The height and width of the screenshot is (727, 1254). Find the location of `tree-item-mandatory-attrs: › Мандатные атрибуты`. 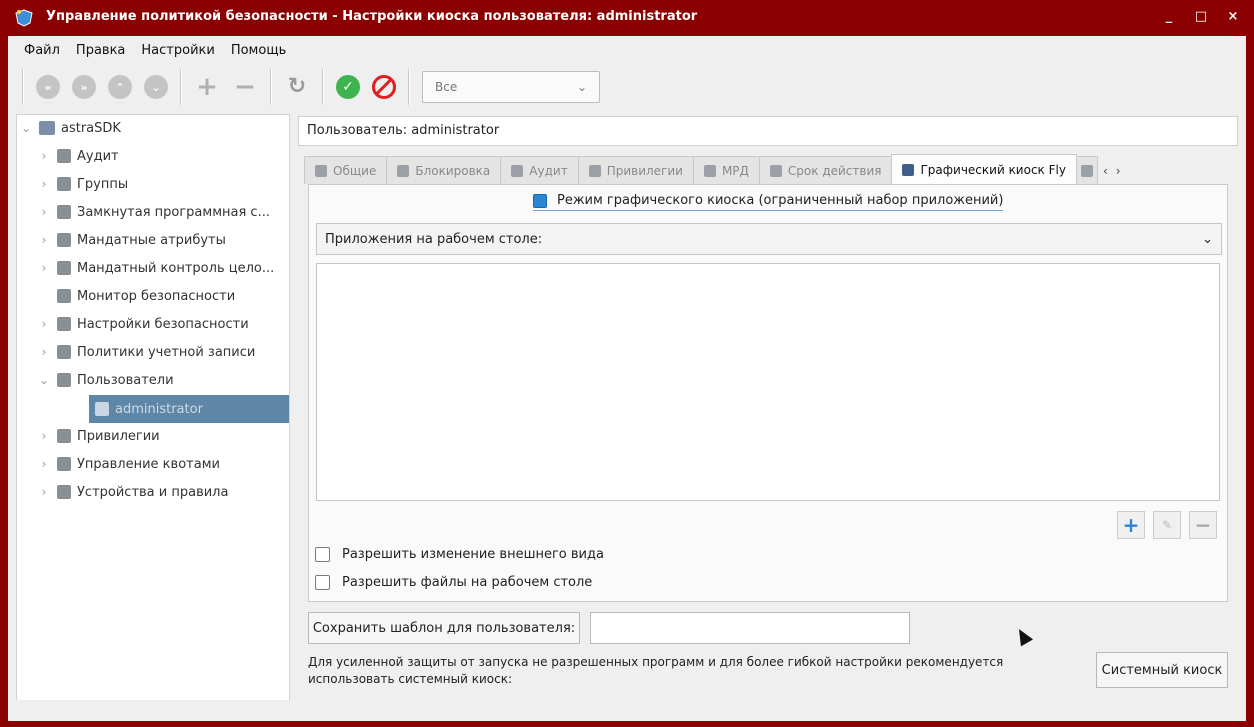

tree-item-mandatory-attrs: › Мандатные атрибуты is located at coordinates (131, 240).